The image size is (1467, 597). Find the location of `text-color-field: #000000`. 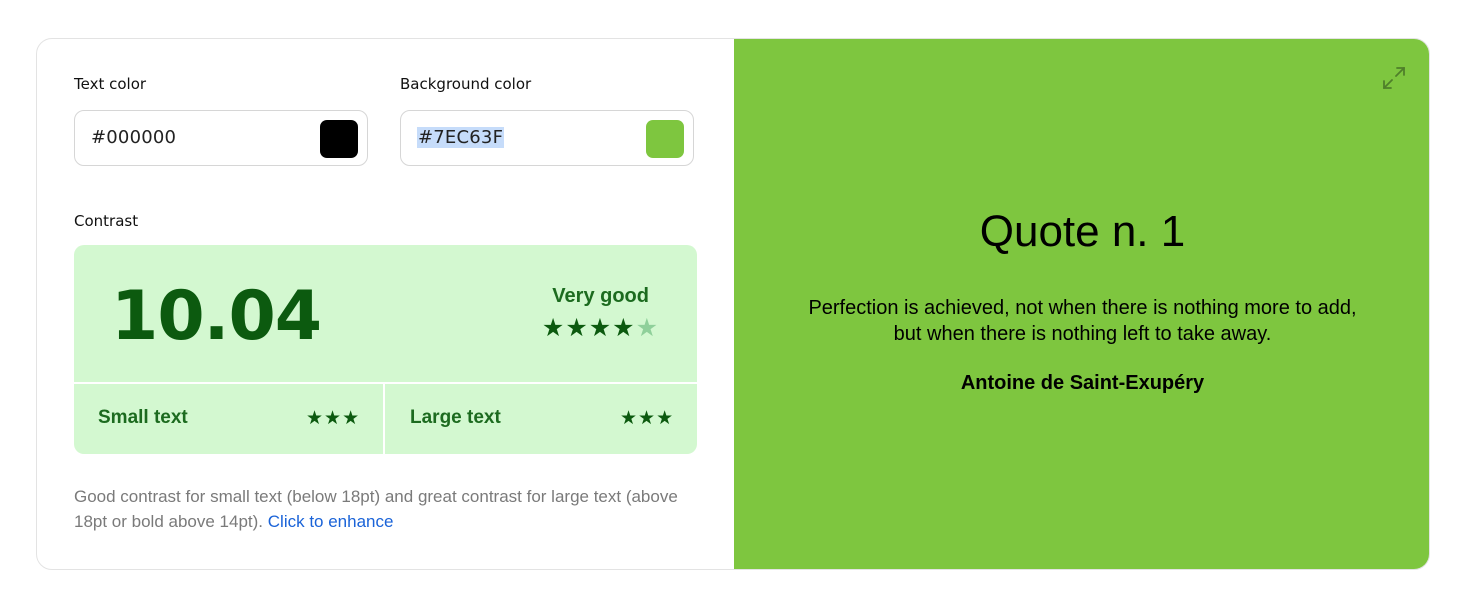

text-color-field: #000000 is located at coordinates (221, 138).